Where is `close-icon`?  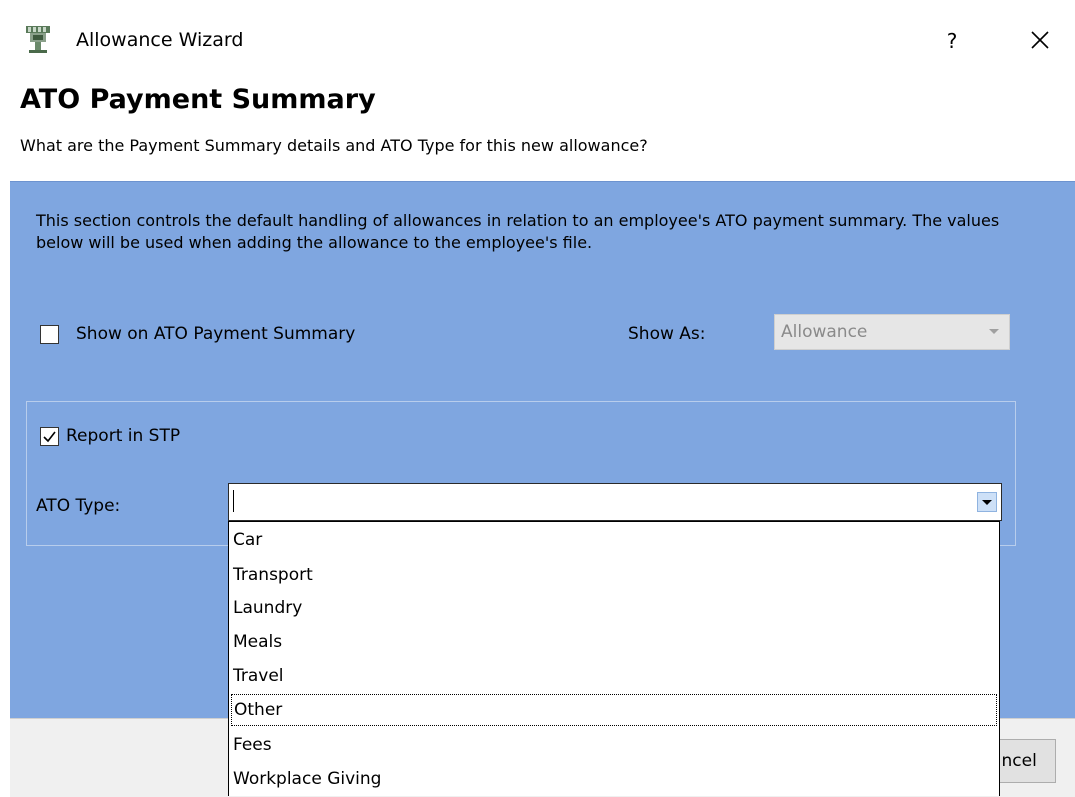 close-icon is located at coordinates (1040, 40).